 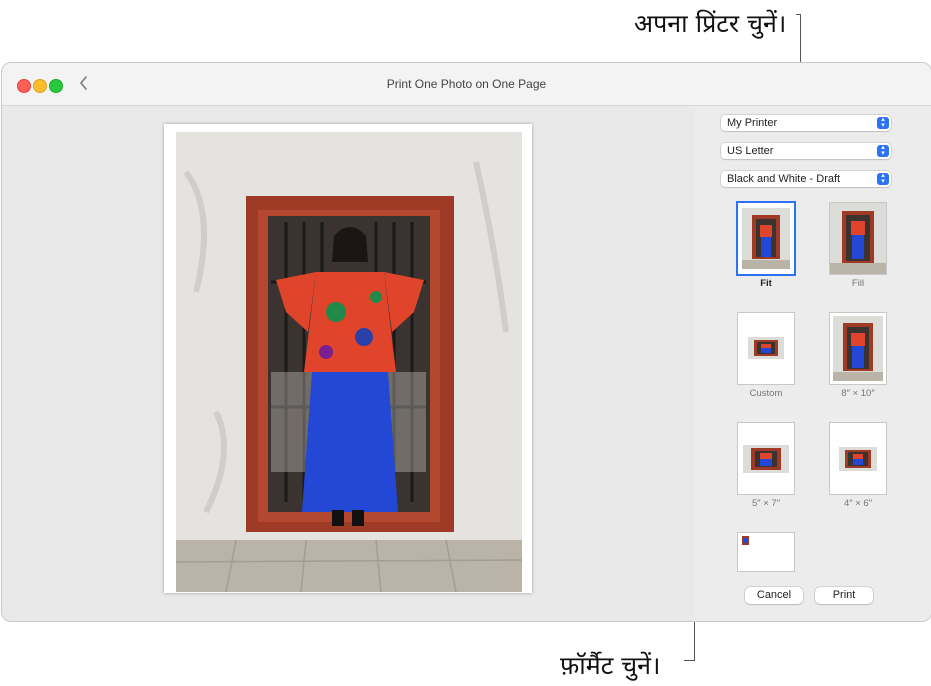 I want to click on format-8x10, so click(x=858, y=348).